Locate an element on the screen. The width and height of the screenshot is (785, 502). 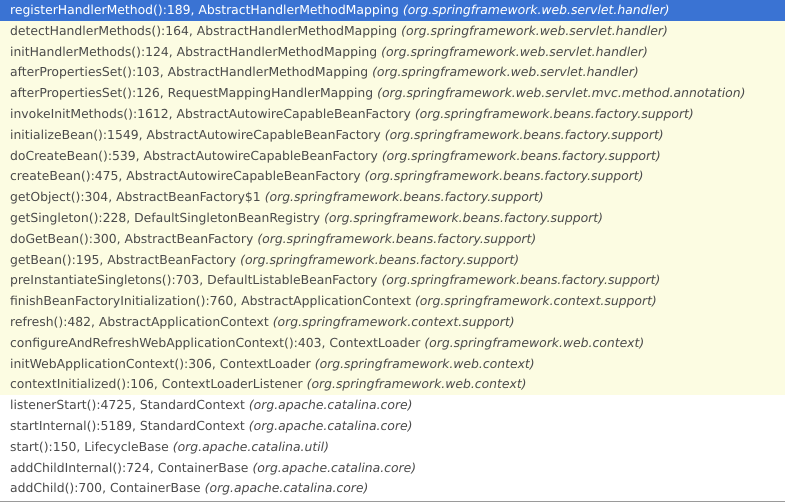
stack-frame-row: getSingleton():228, DefaultSingletonBeanRegistry (org.springframework.beans.factory.support) is located at coordinates (392, 218).